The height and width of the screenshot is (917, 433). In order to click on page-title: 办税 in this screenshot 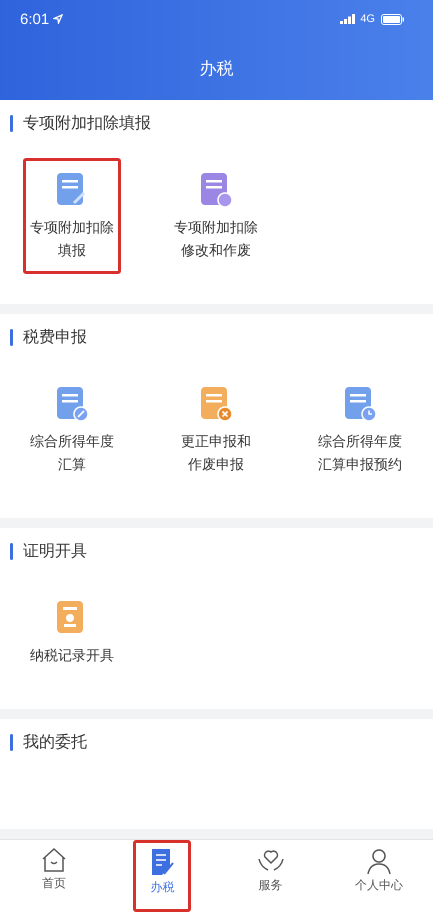, I will do `click(216, 69)`.